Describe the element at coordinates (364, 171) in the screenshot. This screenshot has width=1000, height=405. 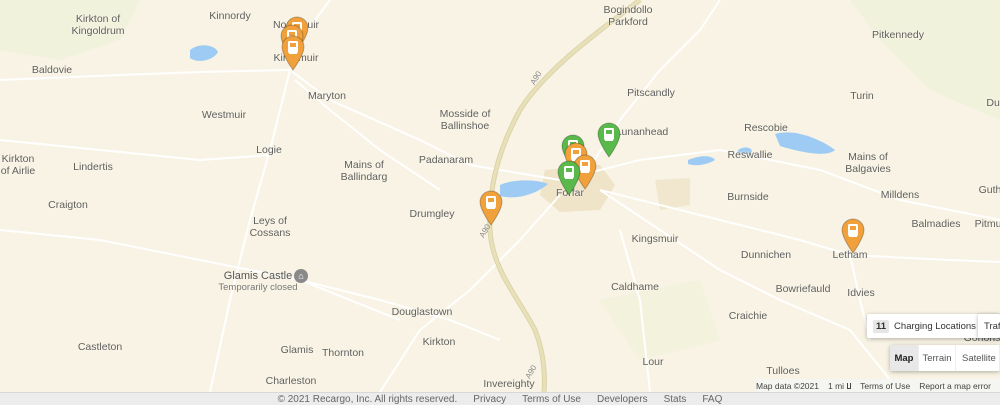
I see `place-label: Mains of Ballindarg` at that location.